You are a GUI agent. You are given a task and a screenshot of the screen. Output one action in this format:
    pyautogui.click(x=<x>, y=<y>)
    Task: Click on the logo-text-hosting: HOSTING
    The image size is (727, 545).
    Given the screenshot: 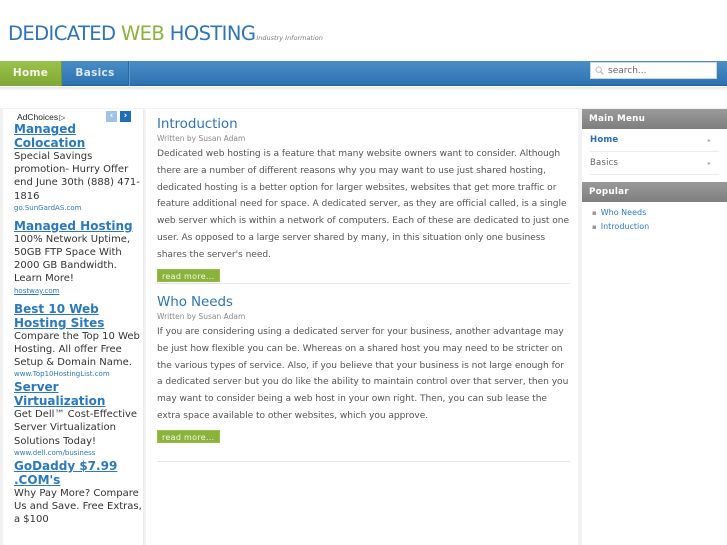 What is the action you would take?
    pyautogui.click(x=210, y=33)
    